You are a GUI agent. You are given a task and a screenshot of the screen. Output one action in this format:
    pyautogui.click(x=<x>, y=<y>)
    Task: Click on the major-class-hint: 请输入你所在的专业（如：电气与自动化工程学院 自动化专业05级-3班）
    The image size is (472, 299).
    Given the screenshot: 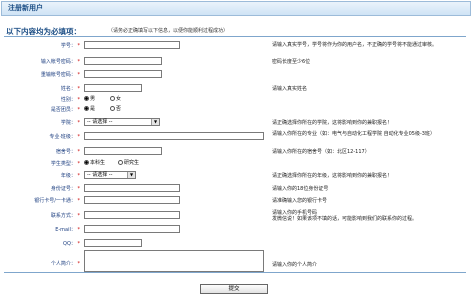 What is the action you would take?
    pyautogui.click(x=353, y=134)
    